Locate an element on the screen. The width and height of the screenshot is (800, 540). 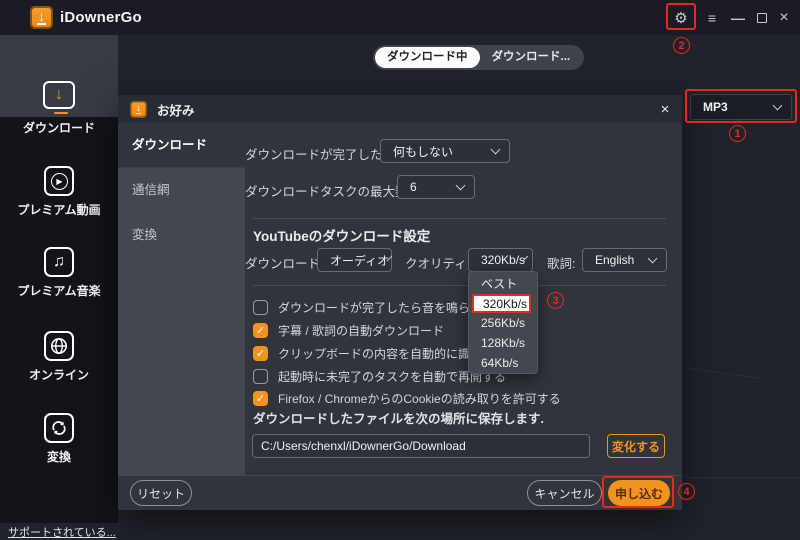
premium-music-icon: ♫ is located at coordinates (59, 262).